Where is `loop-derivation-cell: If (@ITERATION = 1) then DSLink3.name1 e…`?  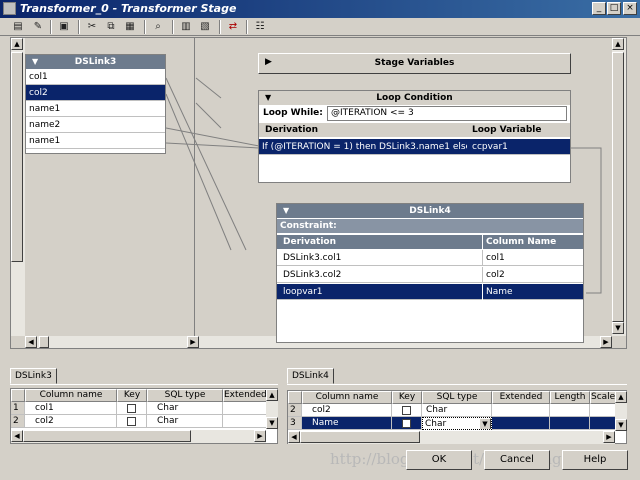
loop-derivation-cell: If (@ITERATION = 1) then DSLink3.name1 e… is located at coordinates (363, 147).